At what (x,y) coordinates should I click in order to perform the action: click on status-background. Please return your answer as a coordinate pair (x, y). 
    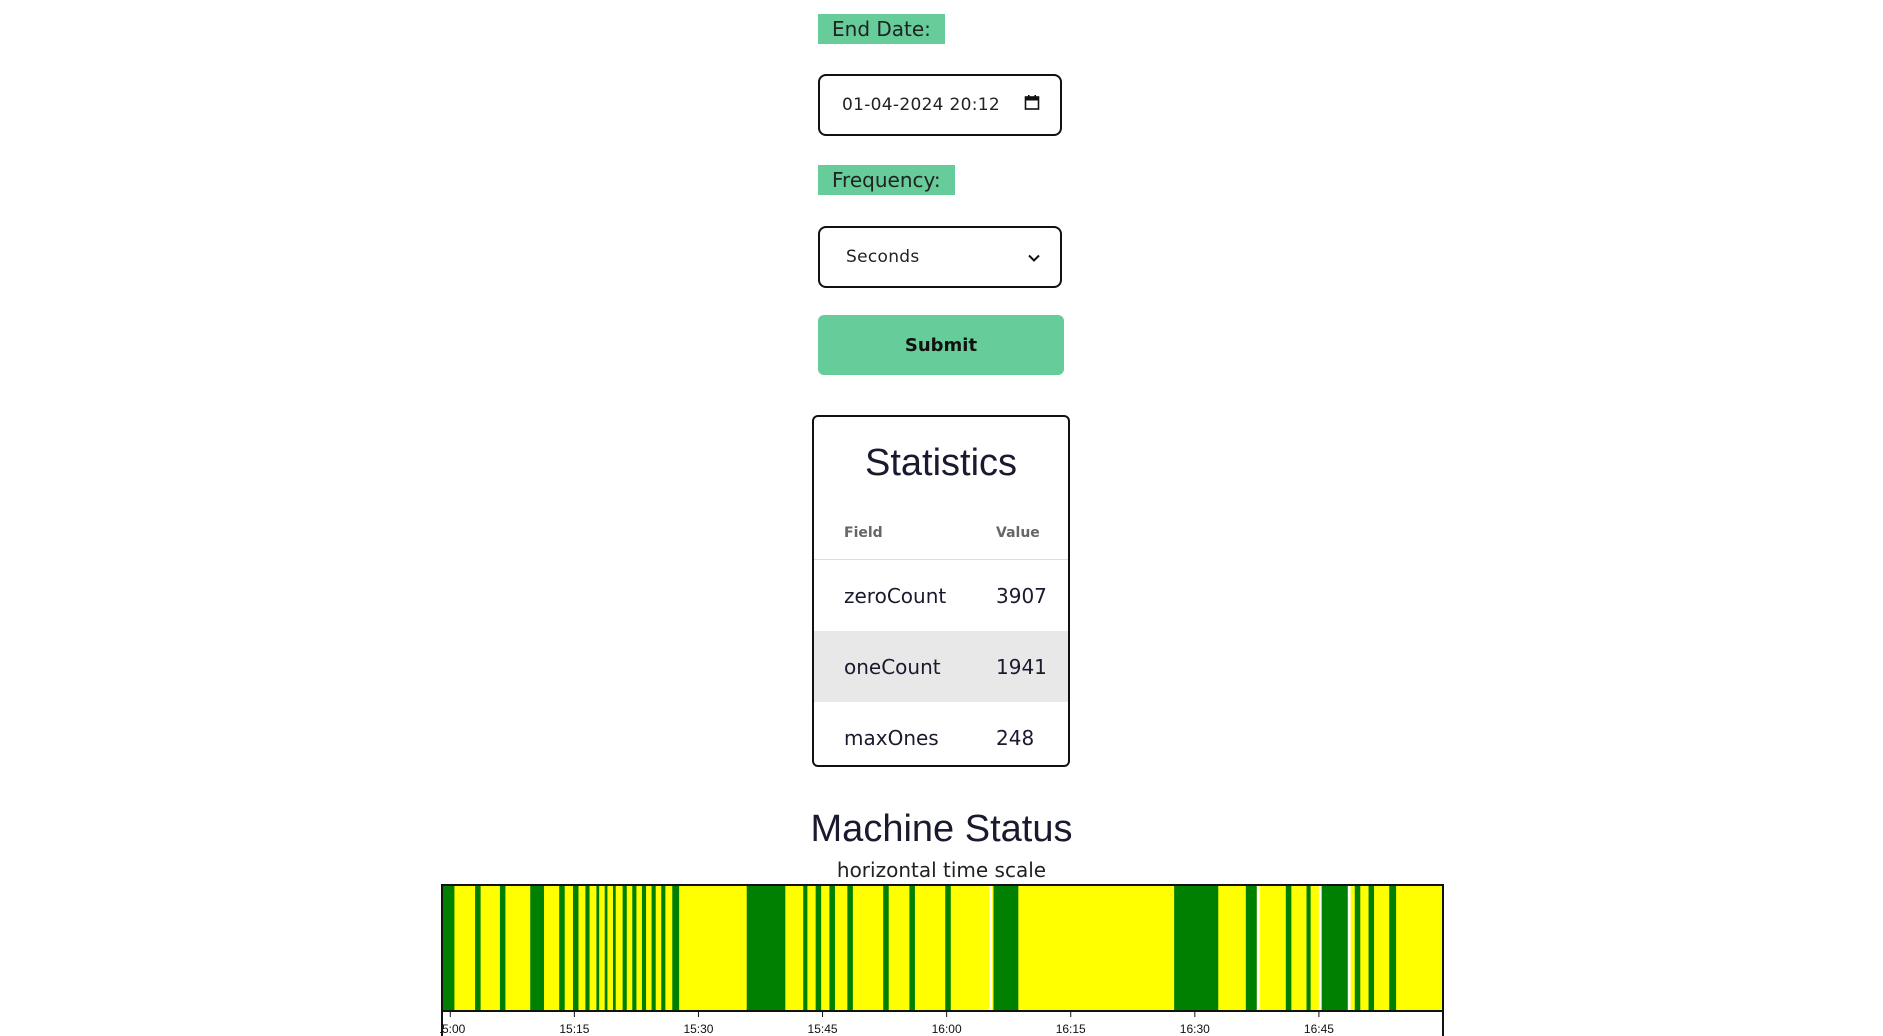
    Looking at the image, I should click on (942, 948).